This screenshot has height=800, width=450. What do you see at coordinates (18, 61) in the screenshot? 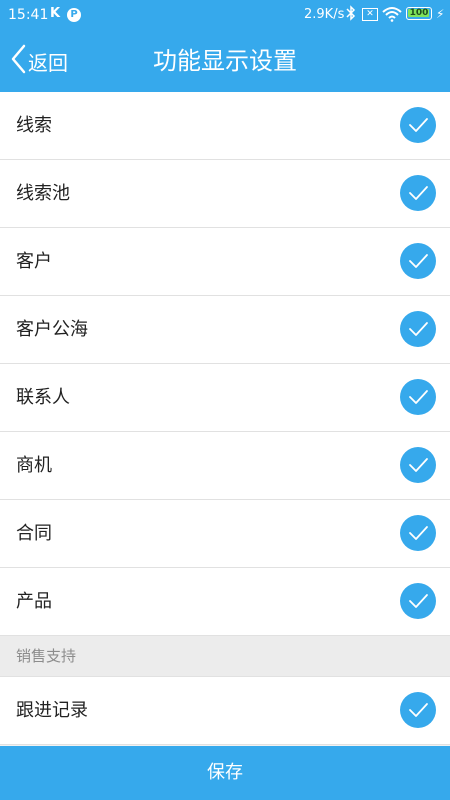
I see `chevron-left-icon` at bounding box center [18, 61].